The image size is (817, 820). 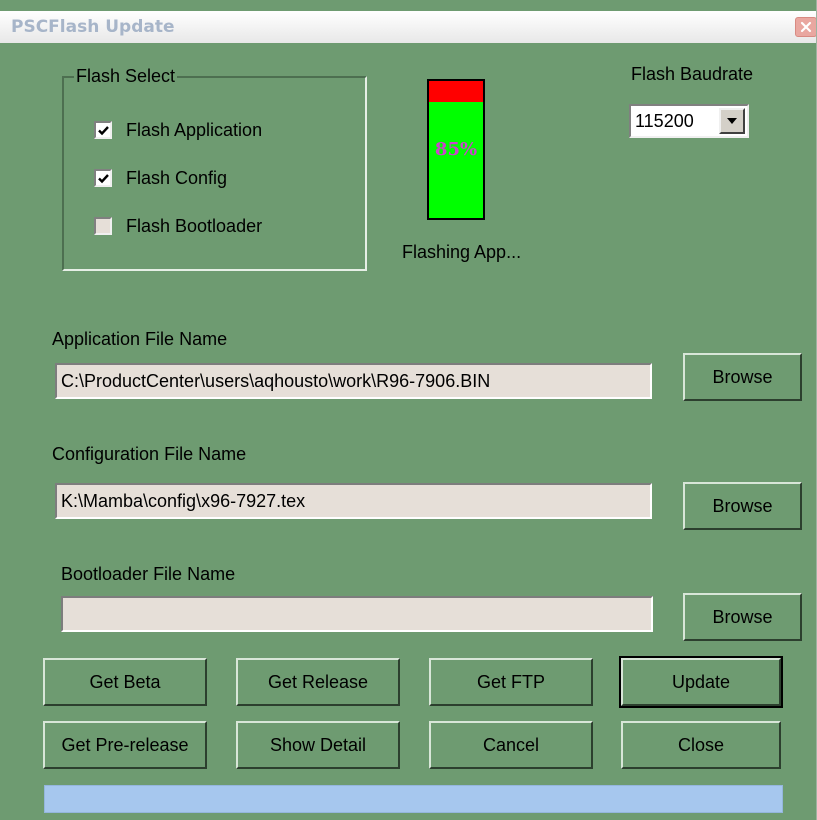 What do you see at coordinates (701, 682) in the screenshot?
I see `update-button: Update` at bounding box center [701, 682].